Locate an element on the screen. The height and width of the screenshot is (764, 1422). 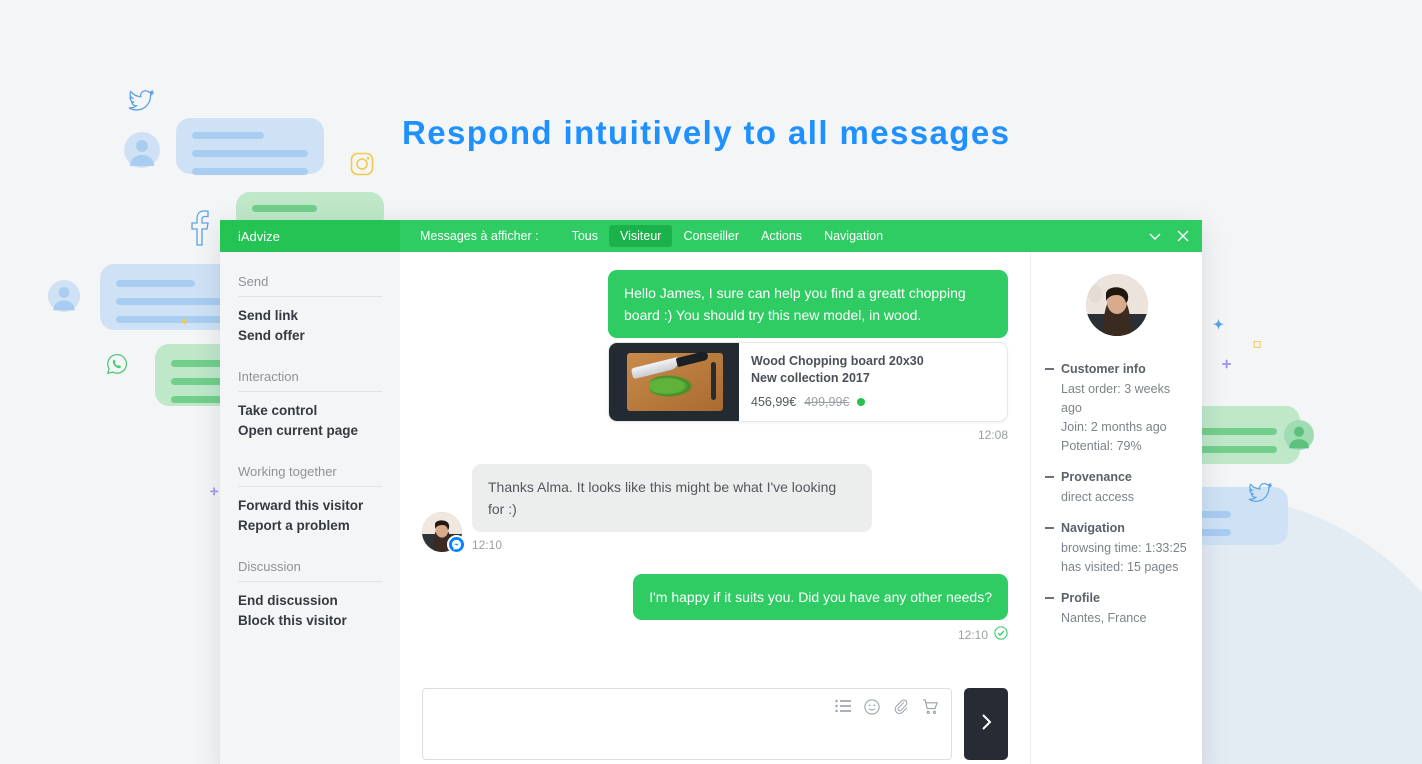
brand-label: iAdvize is located at coordinates (310, 236).